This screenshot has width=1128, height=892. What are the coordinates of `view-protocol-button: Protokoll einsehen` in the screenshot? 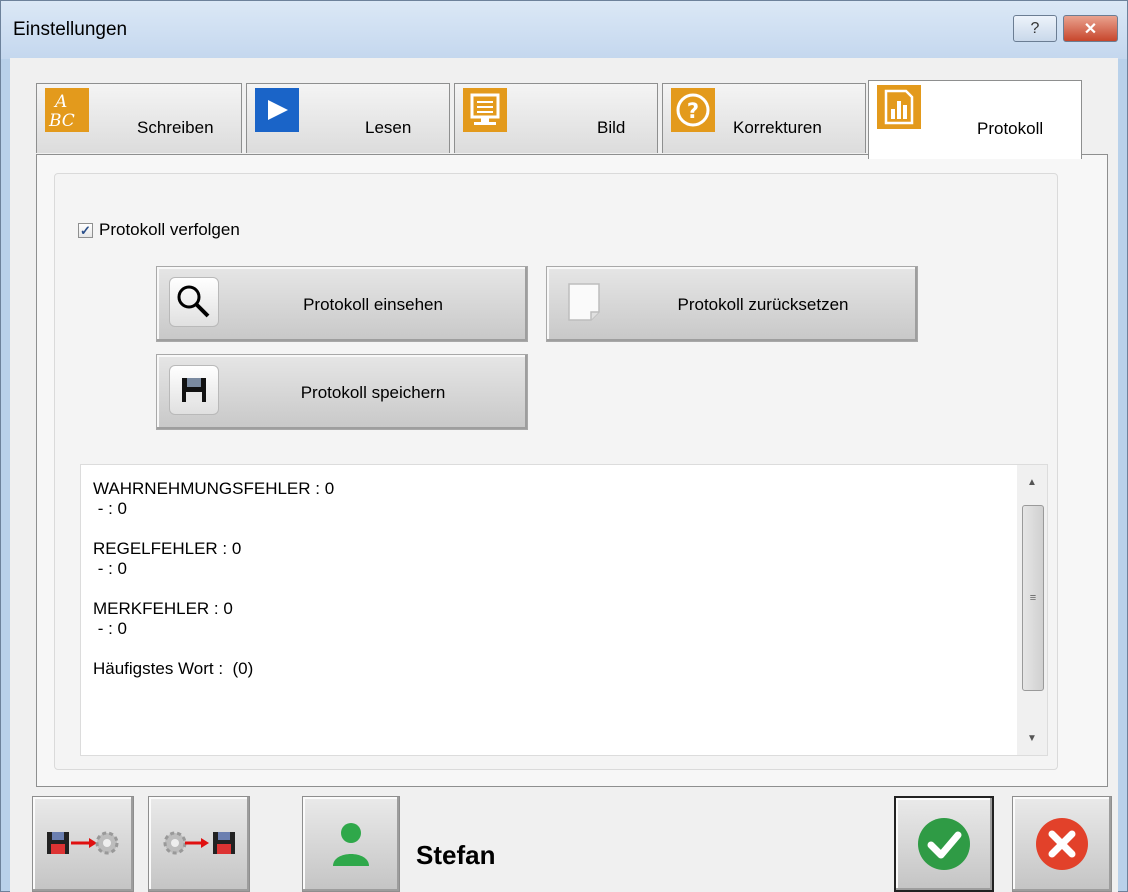 It's located at (342, 304).